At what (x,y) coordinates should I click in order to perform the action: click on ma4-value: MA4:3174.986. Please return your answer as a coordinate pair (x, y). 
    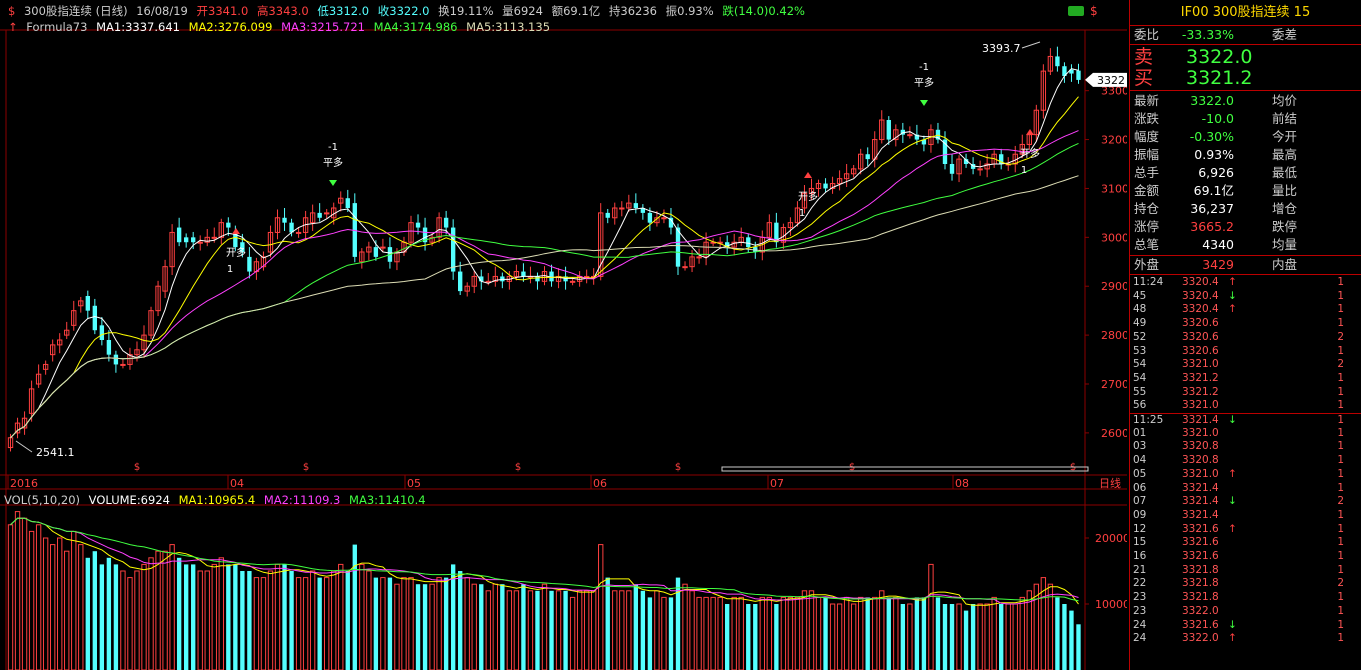
    Looking at the image, I should click on (415, 27).